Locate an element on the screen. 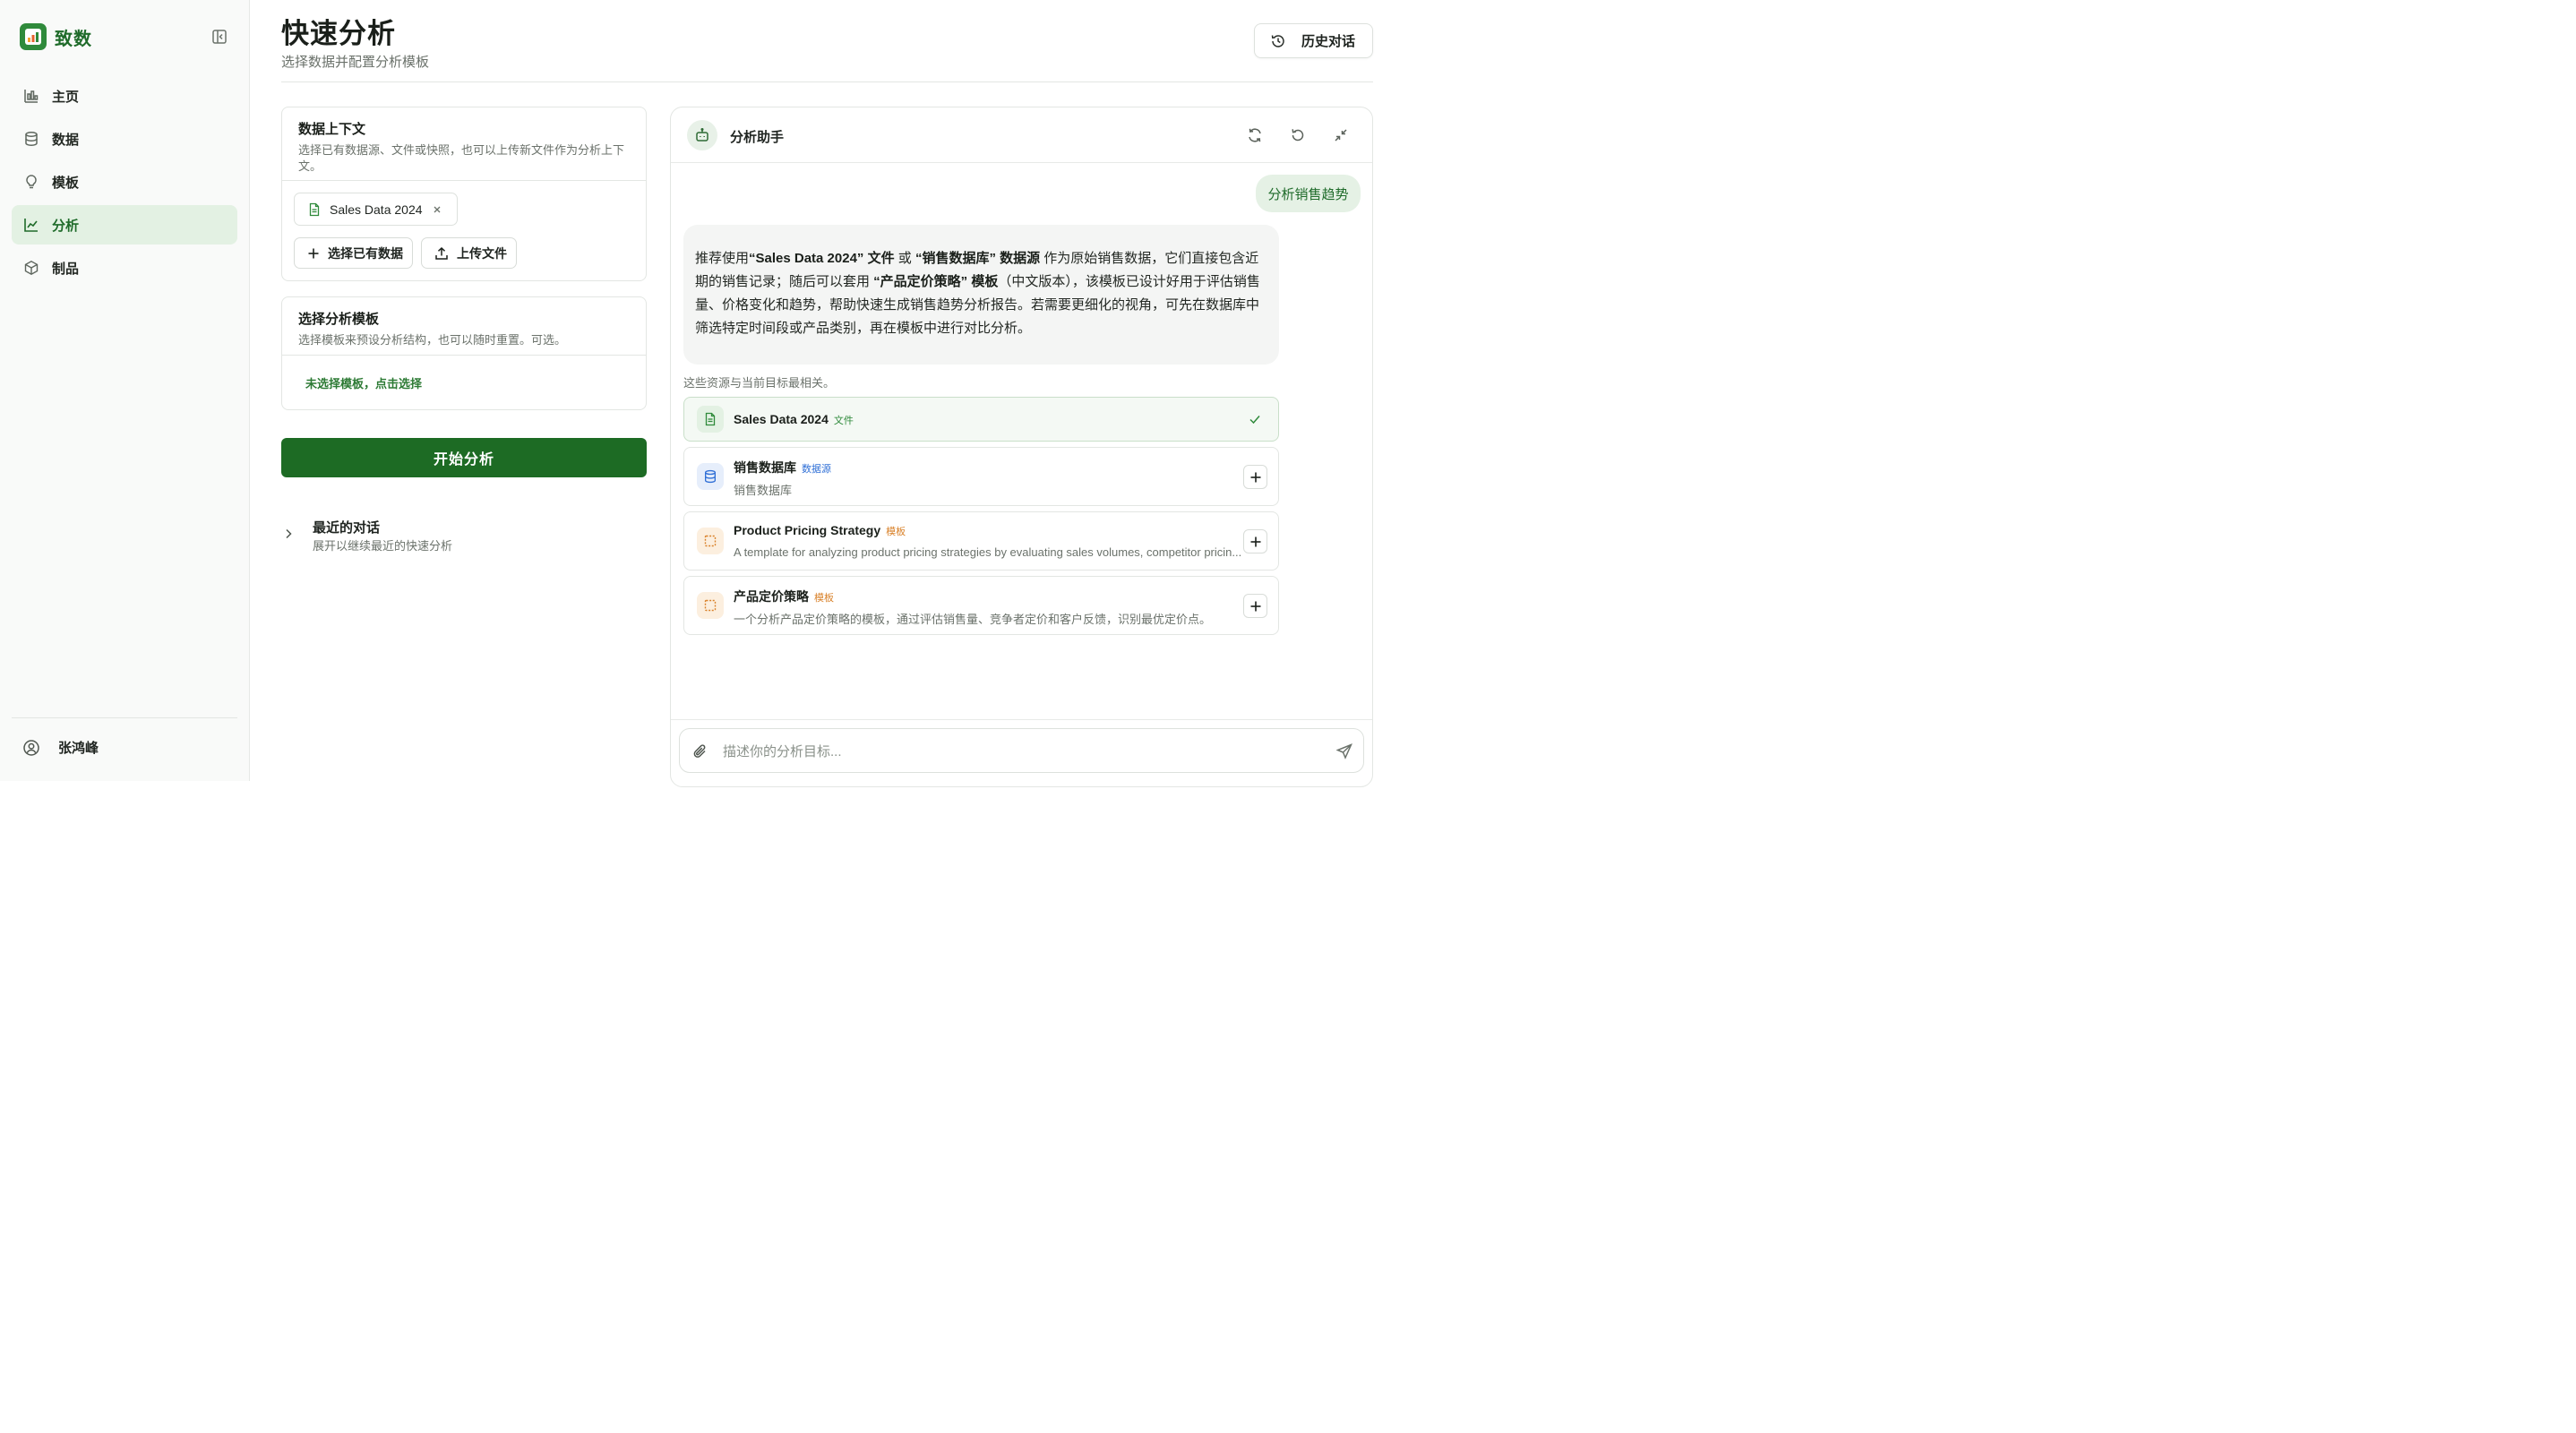  resource-tag: 模板 is located at coordinates (896, 532).